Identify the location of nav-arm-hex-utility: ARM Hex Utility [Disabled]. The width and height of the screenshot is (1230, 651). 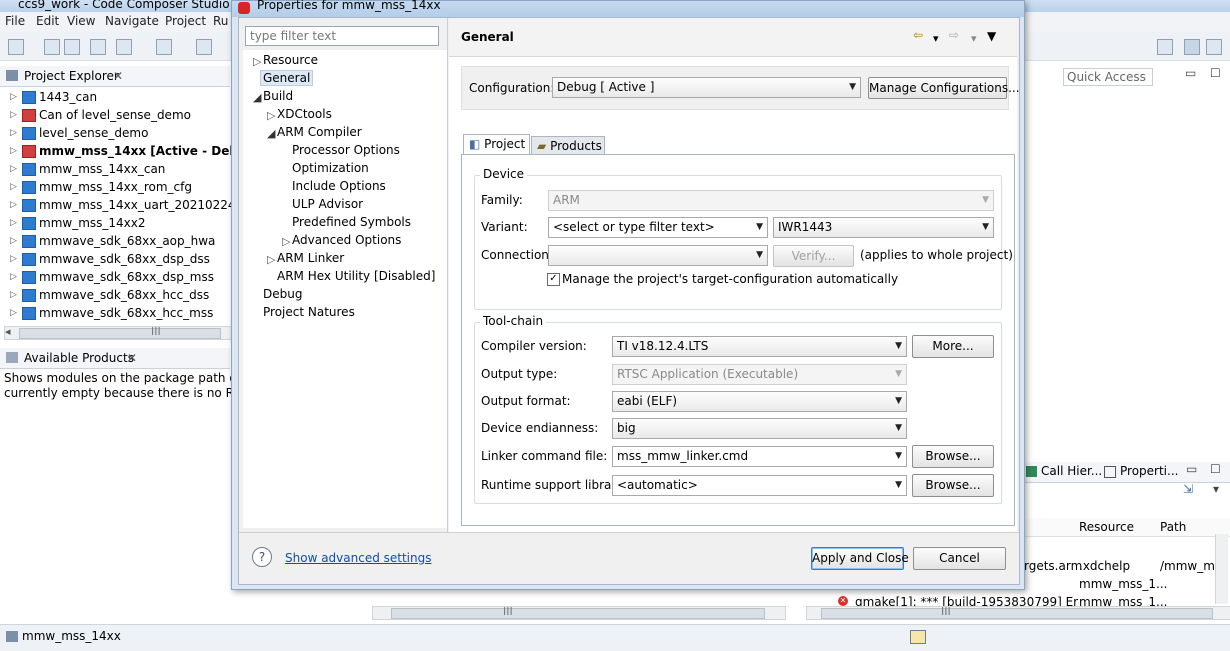
(356, 276).